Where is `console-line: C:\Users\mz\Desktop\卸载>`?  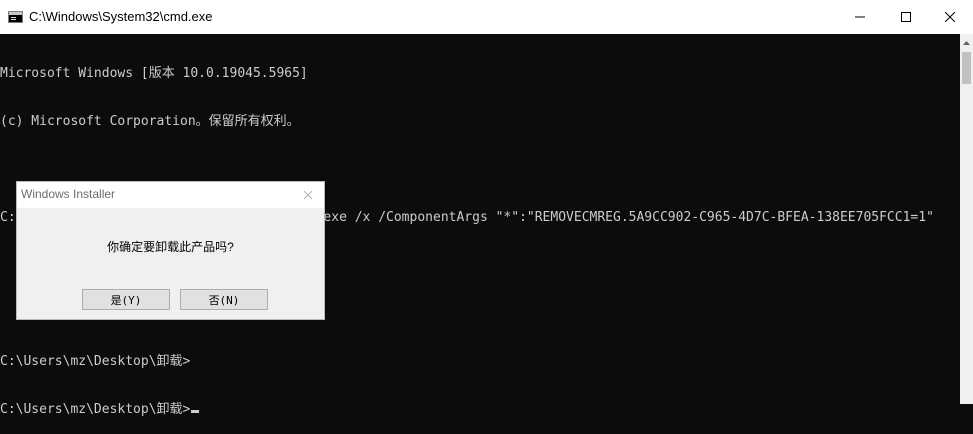 console-line: C:\Users\mz\Desktop\卸载> is located at coordinates (95, 361).